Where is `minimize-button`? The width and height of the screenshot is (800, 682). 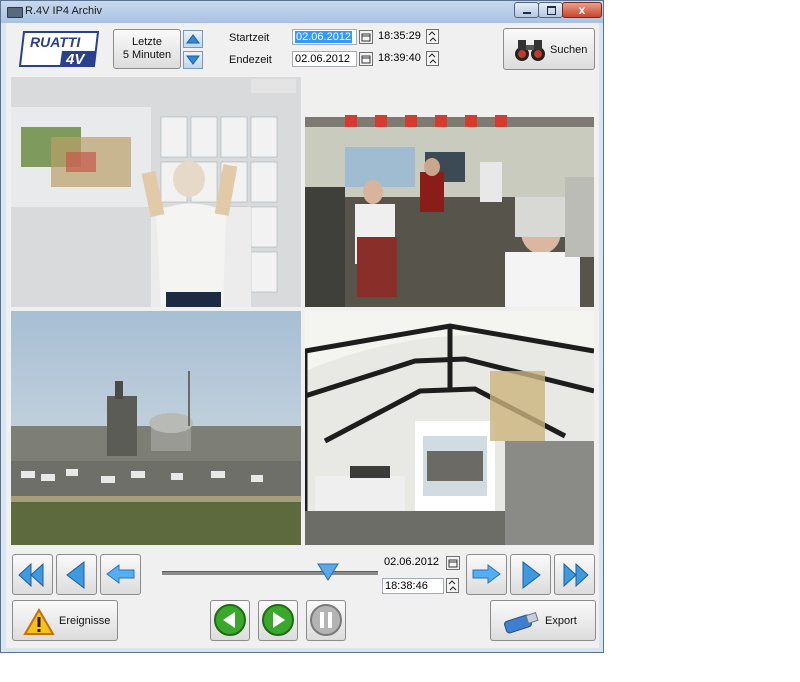 minimize-button is located at coordinates (526, 10).